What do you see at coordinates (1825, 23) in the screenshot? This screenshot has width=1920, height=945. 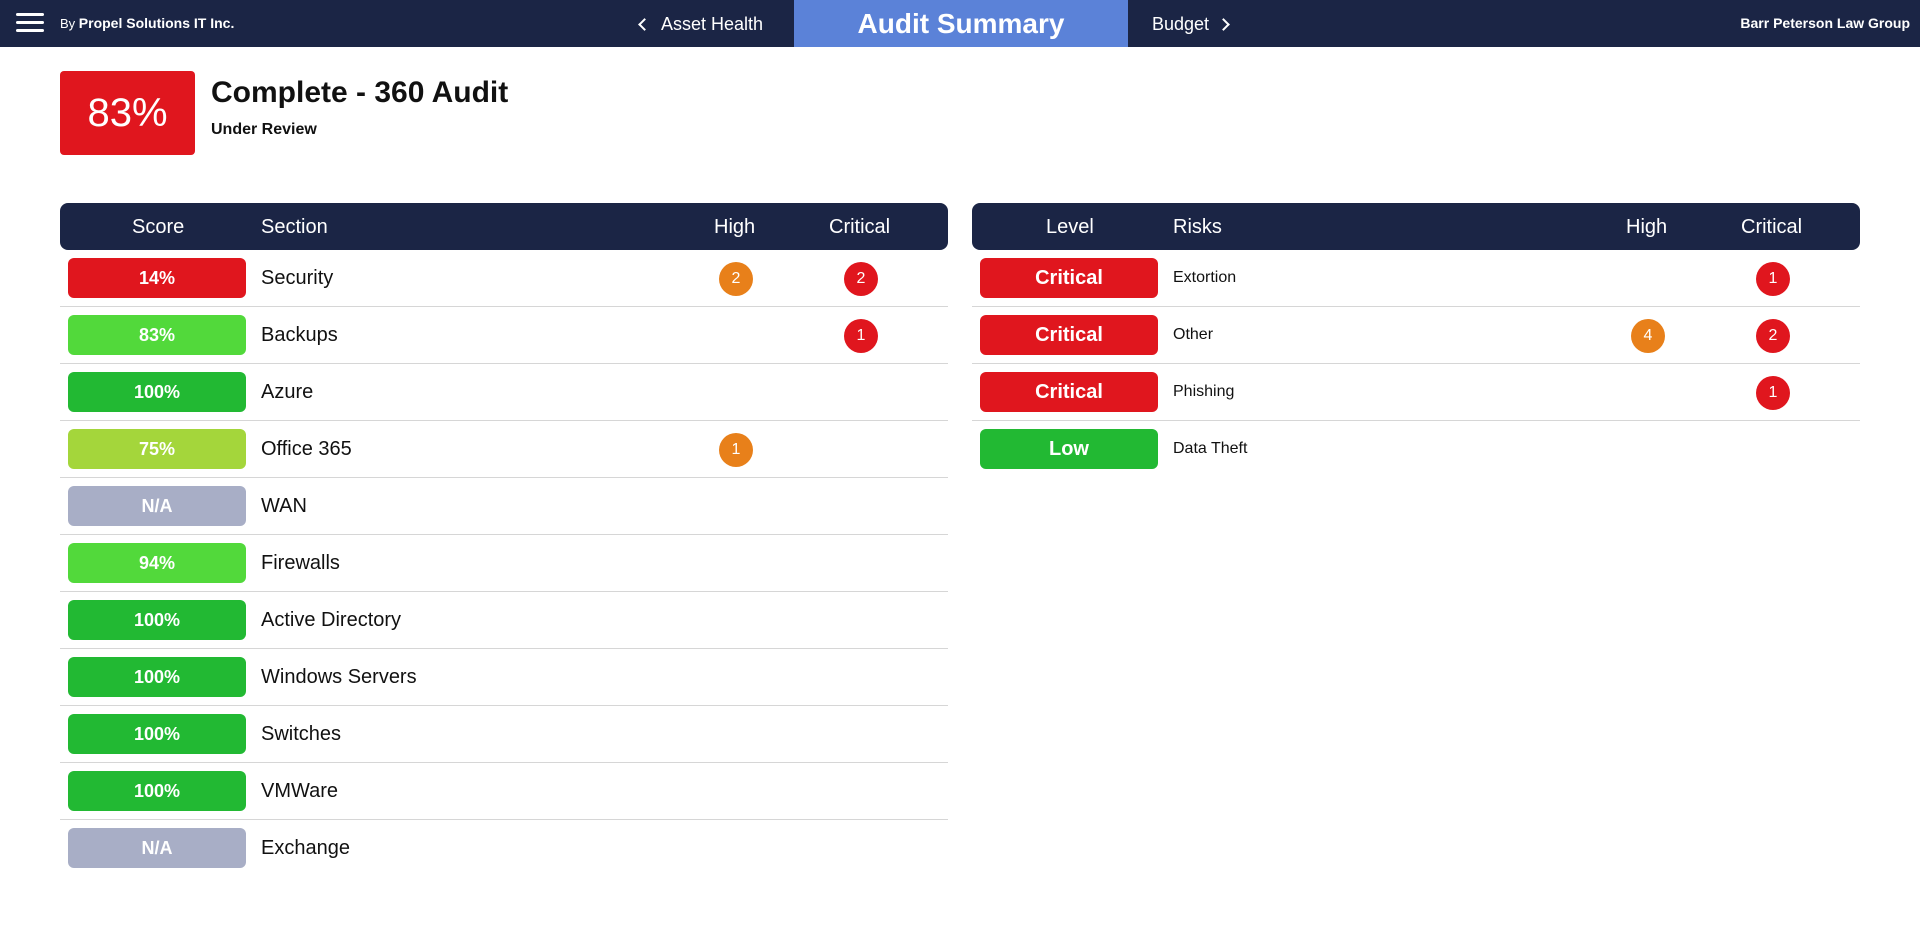 I see `client-name: Barr Peterson Law Group` at bounding box center [1825, 23].